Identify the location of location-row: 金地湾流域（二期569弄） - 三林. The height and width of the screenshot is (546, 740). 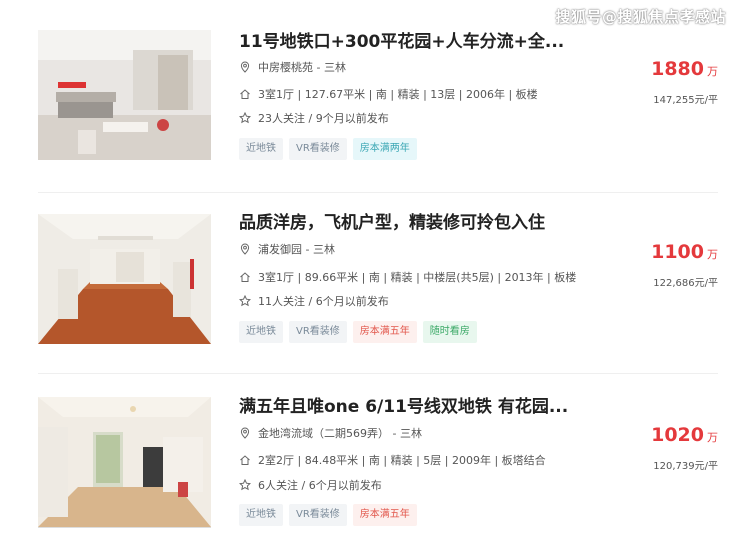
(330, 434).